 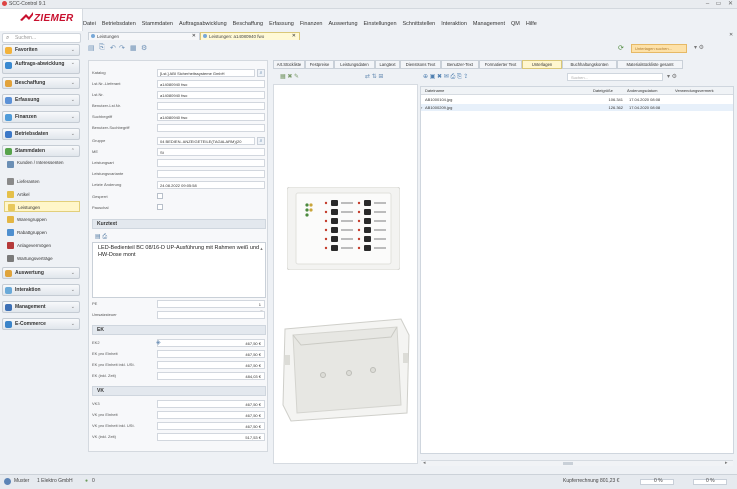 I want to click on sidebar-section-favoriten: Favoriten ⌄, so click(x=41, y=50).